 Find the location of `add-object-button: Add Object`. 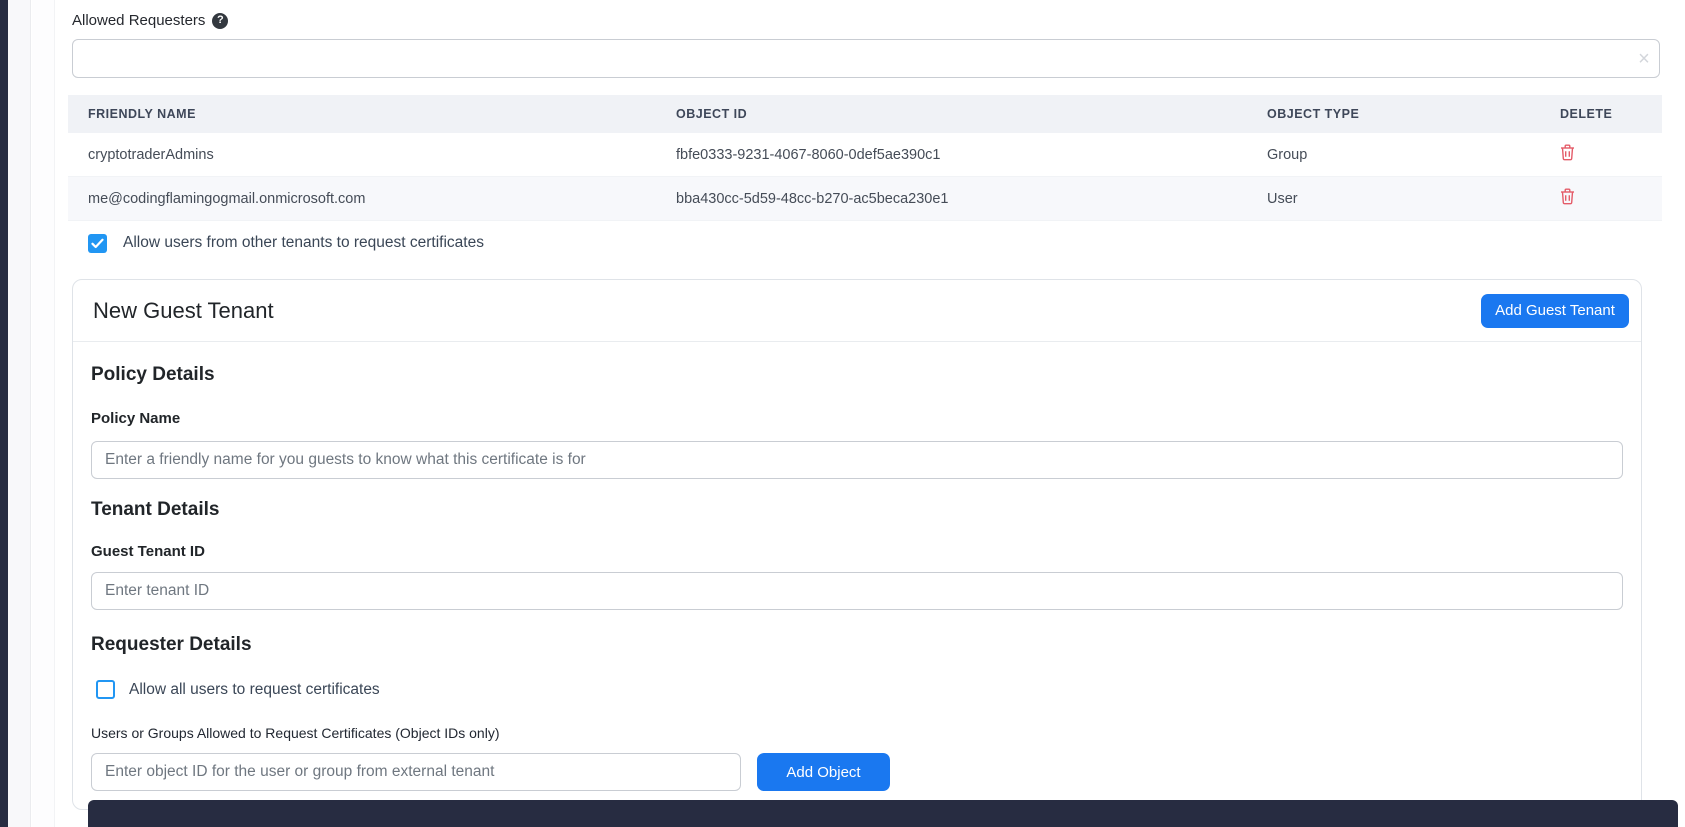

add-object-button: Add Object is located at coordinates (823, 772).